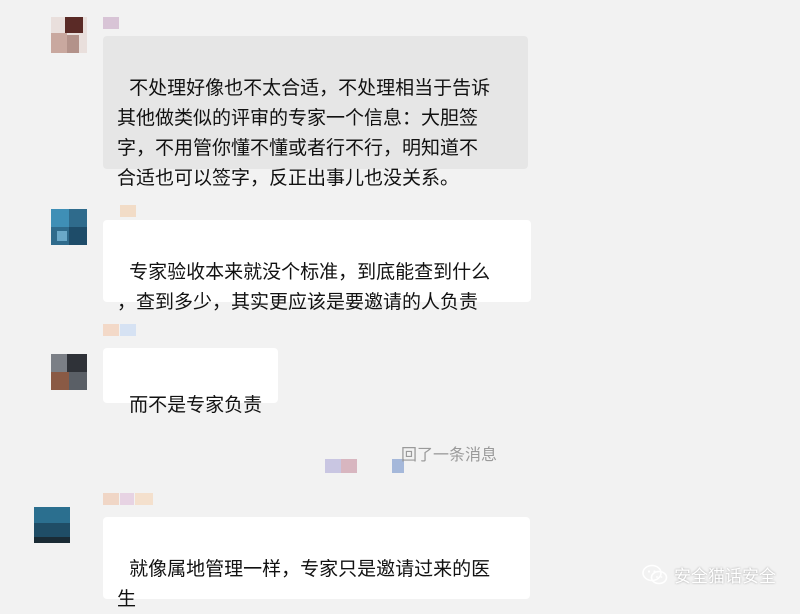 This screenshot has height=614, width=800. Describe the element at coordinates (349, 466) in the screenshot. I see `blurred-name` at that location.